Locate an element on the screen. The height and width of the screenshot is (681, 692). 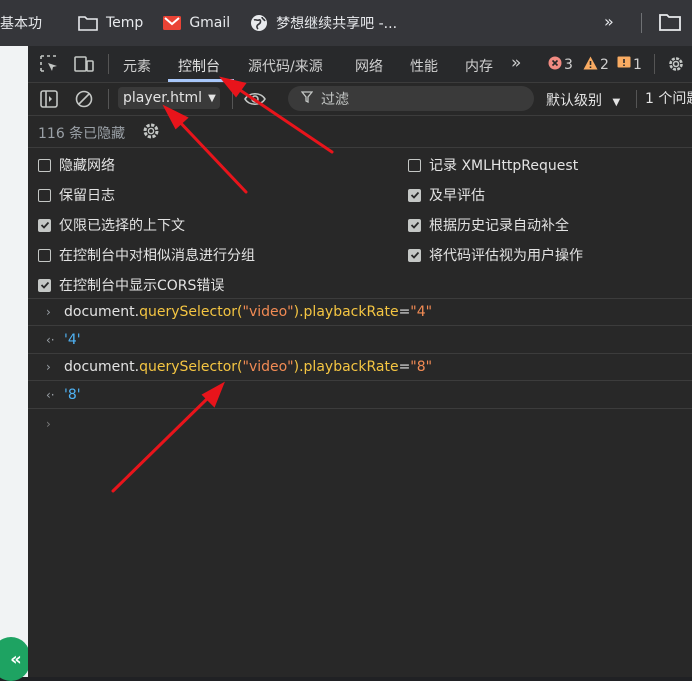
console-settings-gear-icon is located at coordinates (151, 133).